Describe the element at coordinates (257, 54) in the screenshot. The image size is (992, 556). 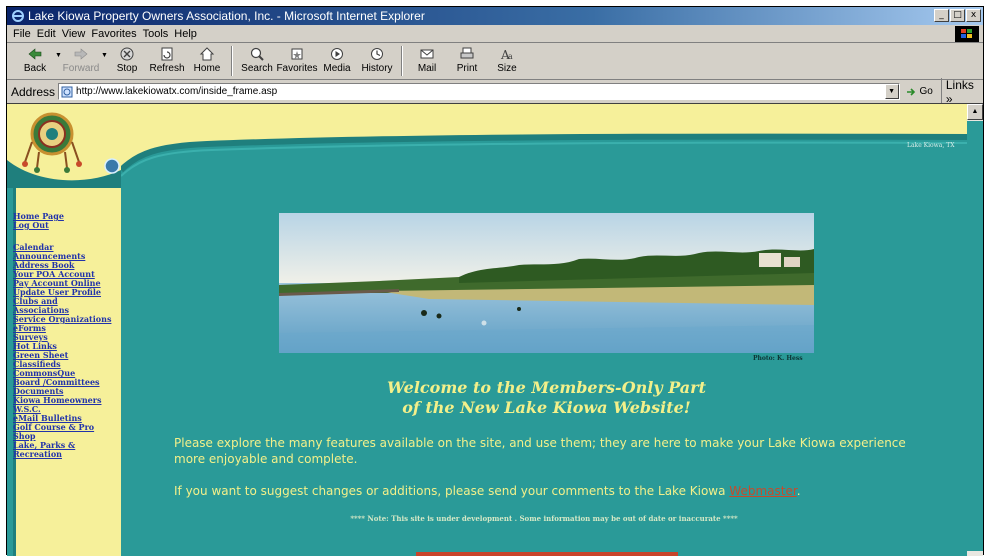
I see `search-icon` at that location.